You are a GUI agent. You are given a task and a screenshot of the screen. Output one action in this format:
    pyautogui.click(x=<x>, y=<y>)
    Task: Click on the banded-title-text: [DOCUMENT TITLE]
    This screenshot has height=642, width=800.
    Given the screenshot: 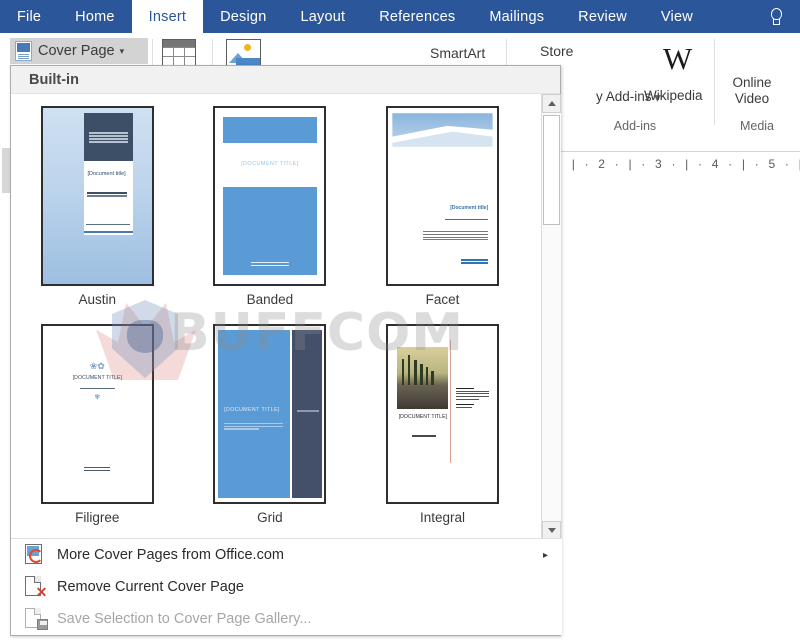 What is the action you would take?
    pyautogui.click(x=270, y=163)
    